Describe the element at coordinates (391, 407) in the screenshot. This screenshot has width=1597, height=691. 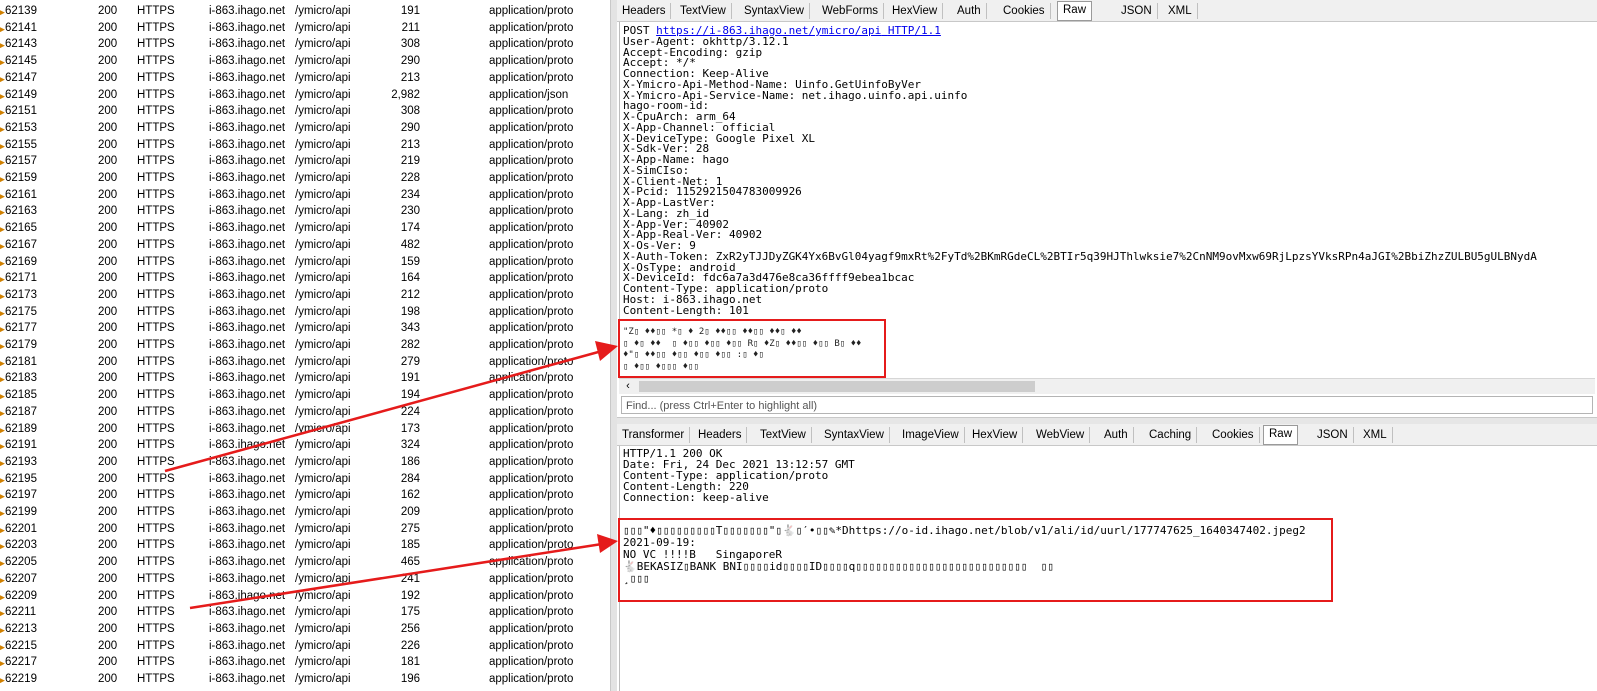
I see `annotation-arrow-request` at that location.